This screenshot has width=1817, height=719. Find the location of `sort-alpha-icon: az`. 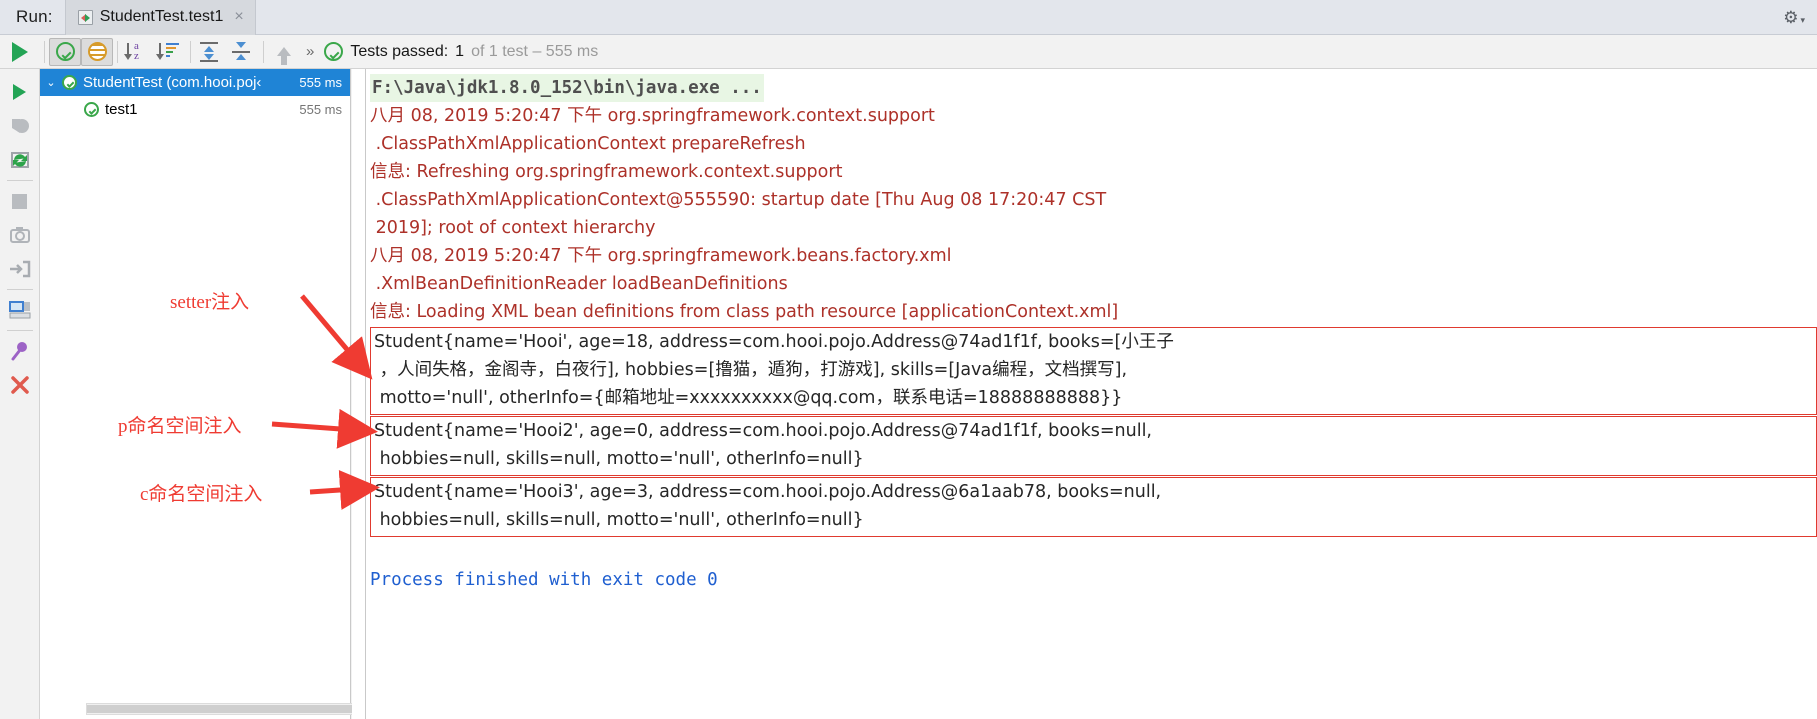

sort-alpha-icon: az is located at coordinates (137, 51).